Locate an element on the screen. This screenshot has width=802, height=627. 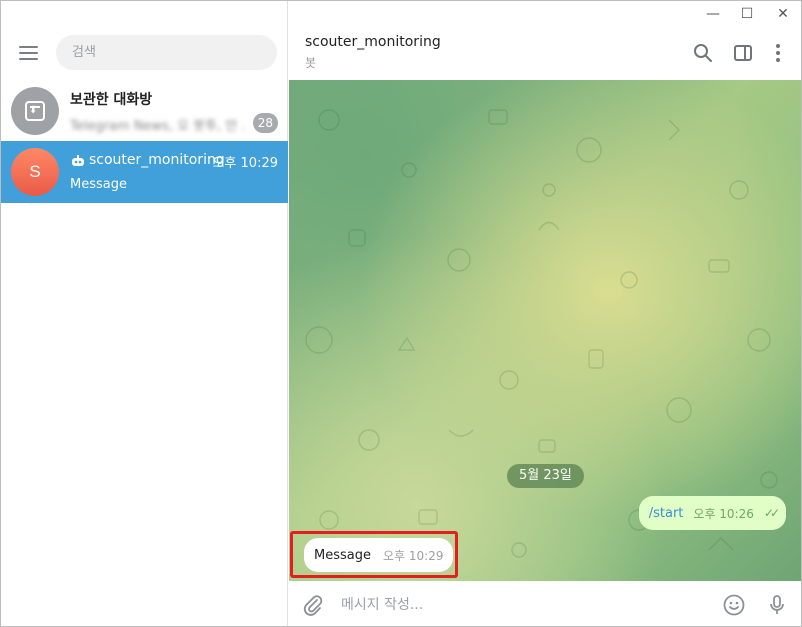
chat-header-subtitle: 봇 is located at coordinates (311, 63).